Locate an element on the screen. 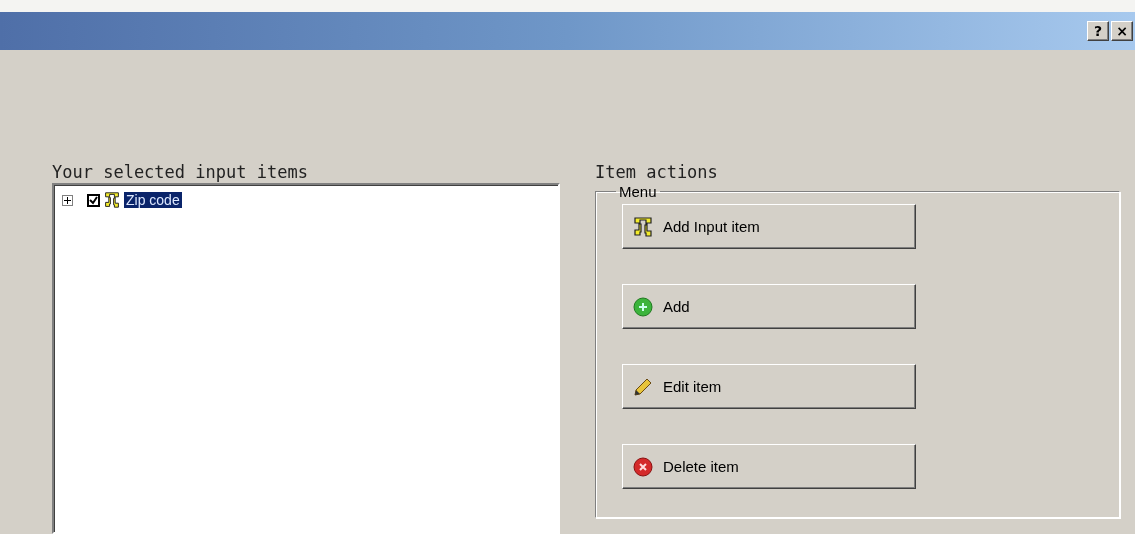  checkbox is located at coordinates (93, 200).